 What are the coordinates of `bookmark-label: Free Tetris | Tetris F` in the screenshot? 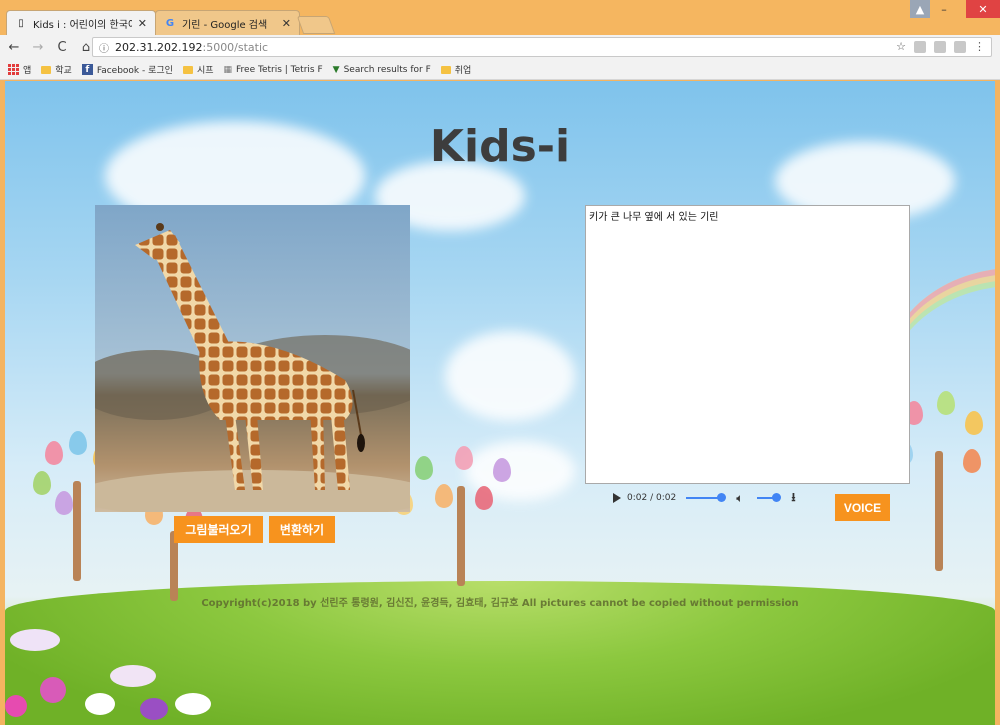 It's located at (279, 69).